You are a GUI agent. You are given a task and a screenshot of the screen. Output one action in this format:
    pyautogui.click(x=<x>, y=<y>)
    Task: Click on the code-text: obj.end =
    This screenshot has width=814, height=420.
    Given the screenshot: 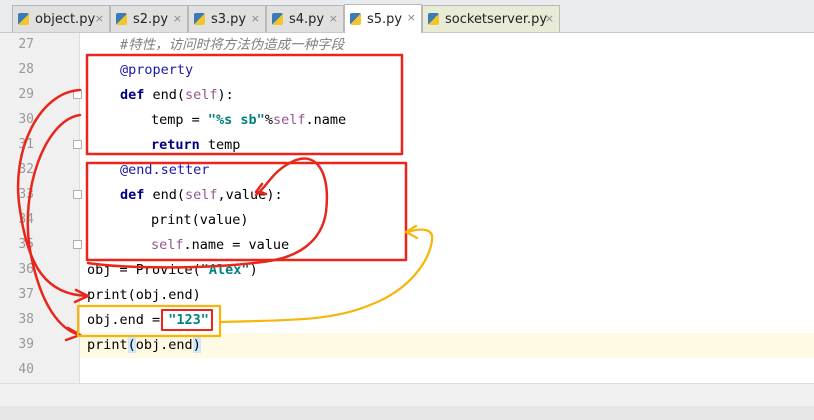 What is the action you would take?
    pyautogui.click(x=128, y=320)
    